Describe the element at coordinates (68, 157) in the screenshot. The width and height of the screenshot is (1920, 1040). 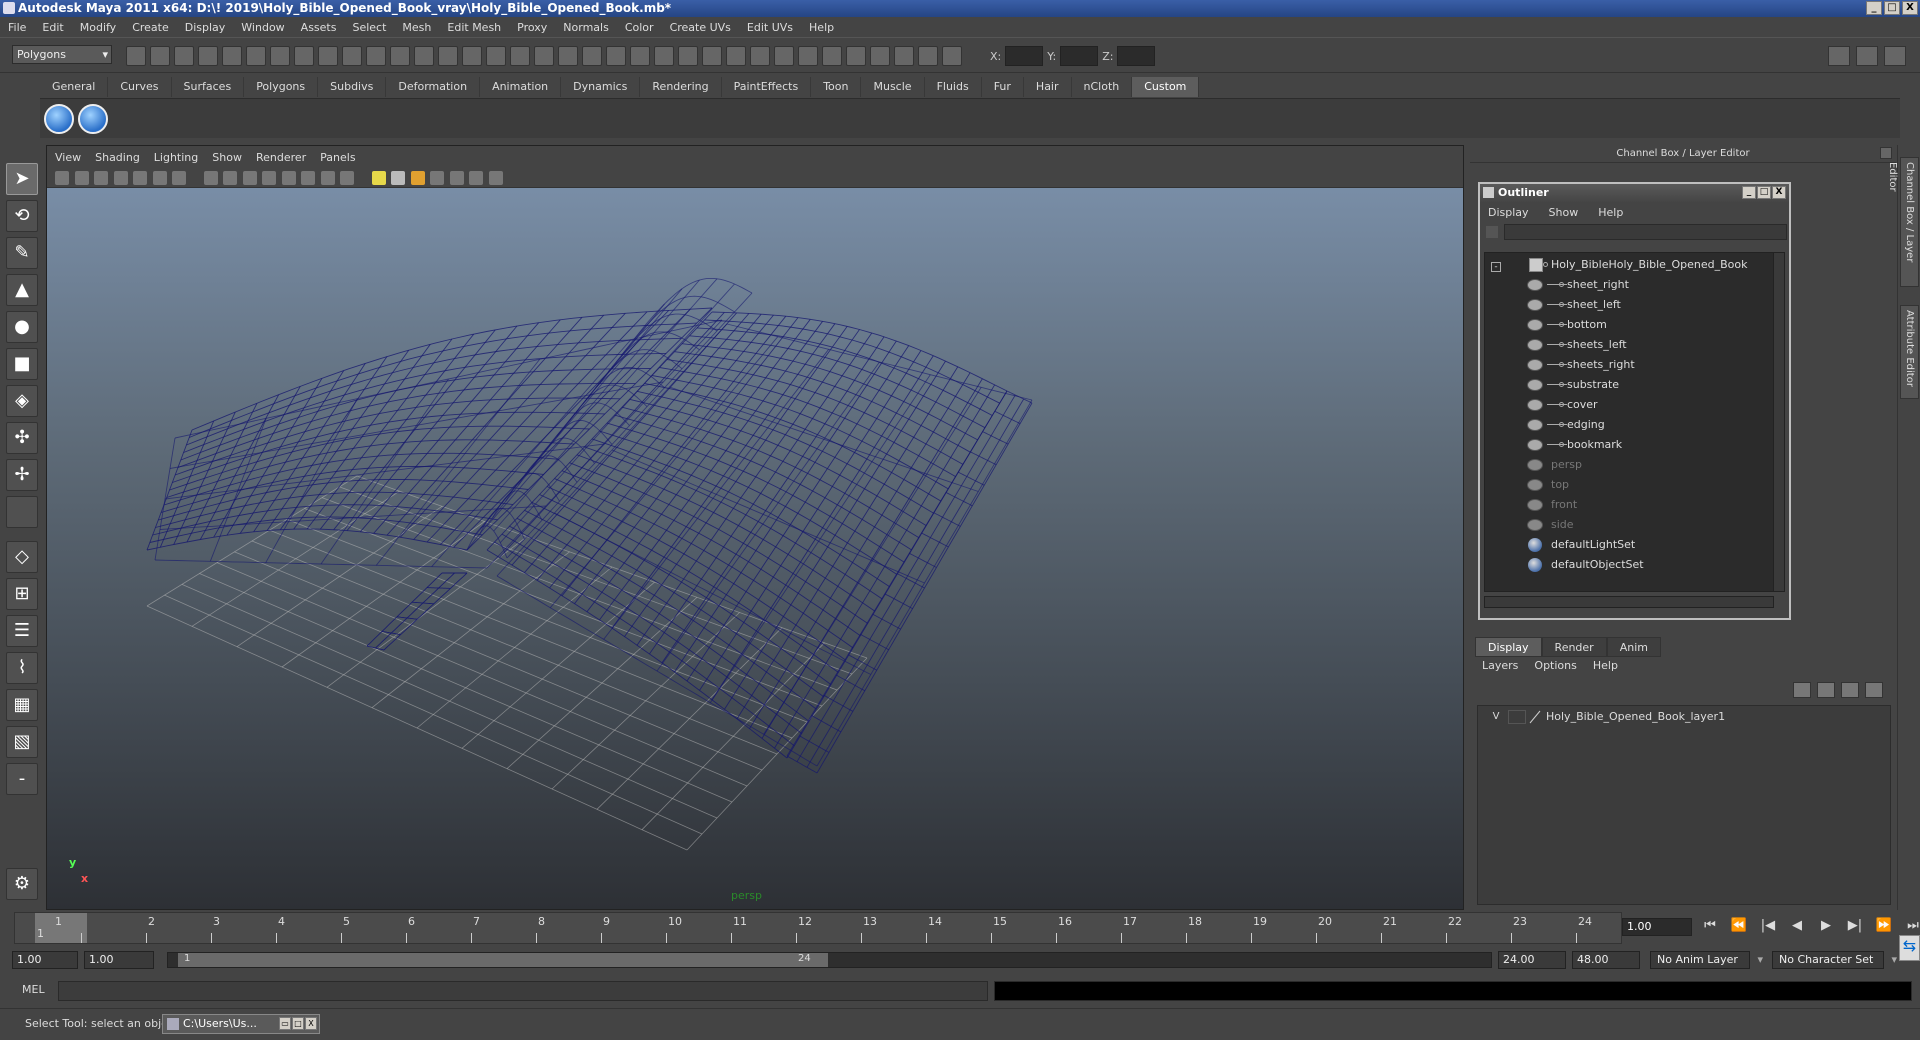
I see `viewport-menu-view: View` at that location.